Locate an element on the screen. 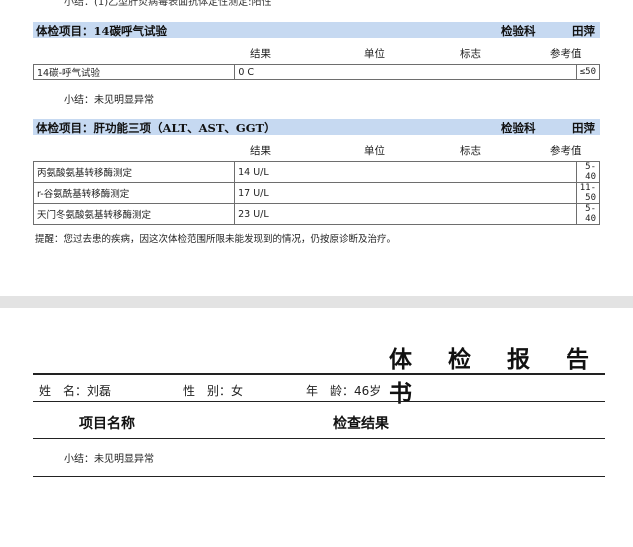  name-value: 刘磊 is located at coordinates (99, 391).